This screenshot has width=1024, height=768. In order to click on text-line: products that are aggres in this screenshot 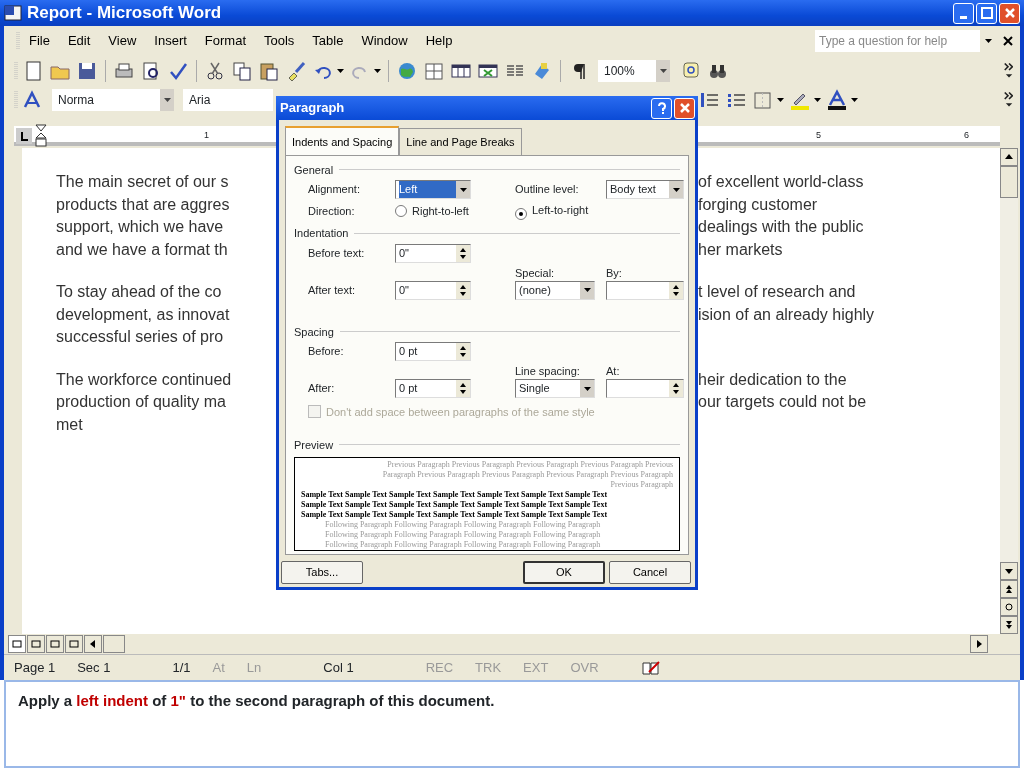, I will do `click(143, 204)`.